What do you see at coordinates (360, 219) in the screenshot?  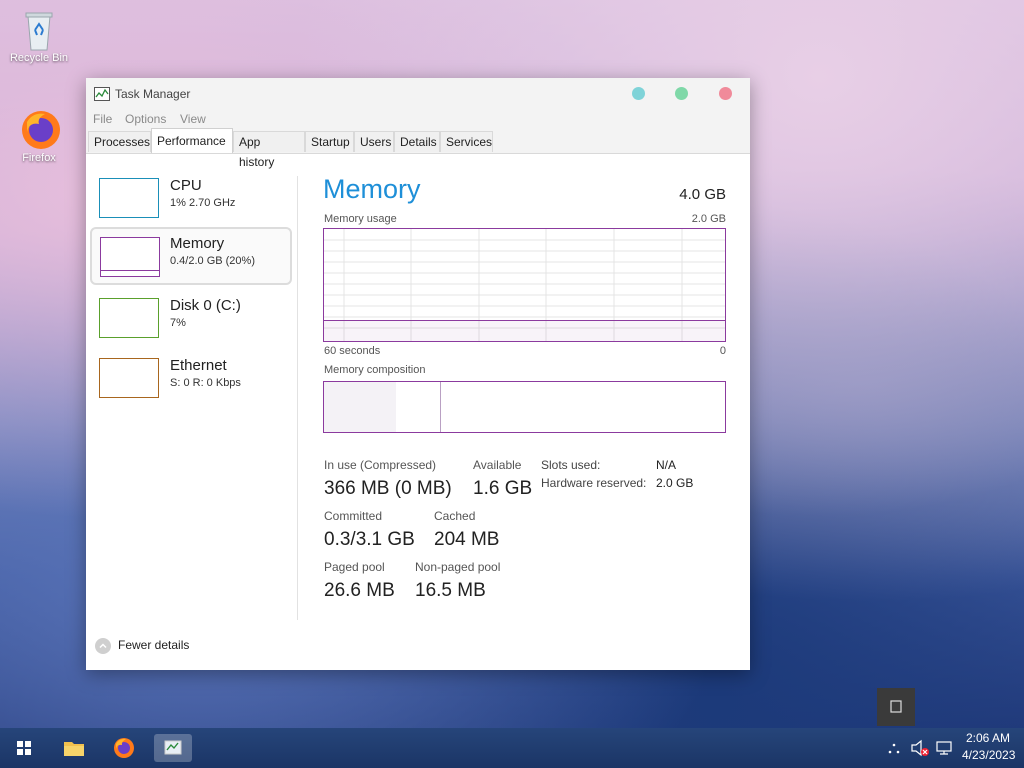 I see `memory-usage-label: Memory usage` at bounding box center [360, 219].